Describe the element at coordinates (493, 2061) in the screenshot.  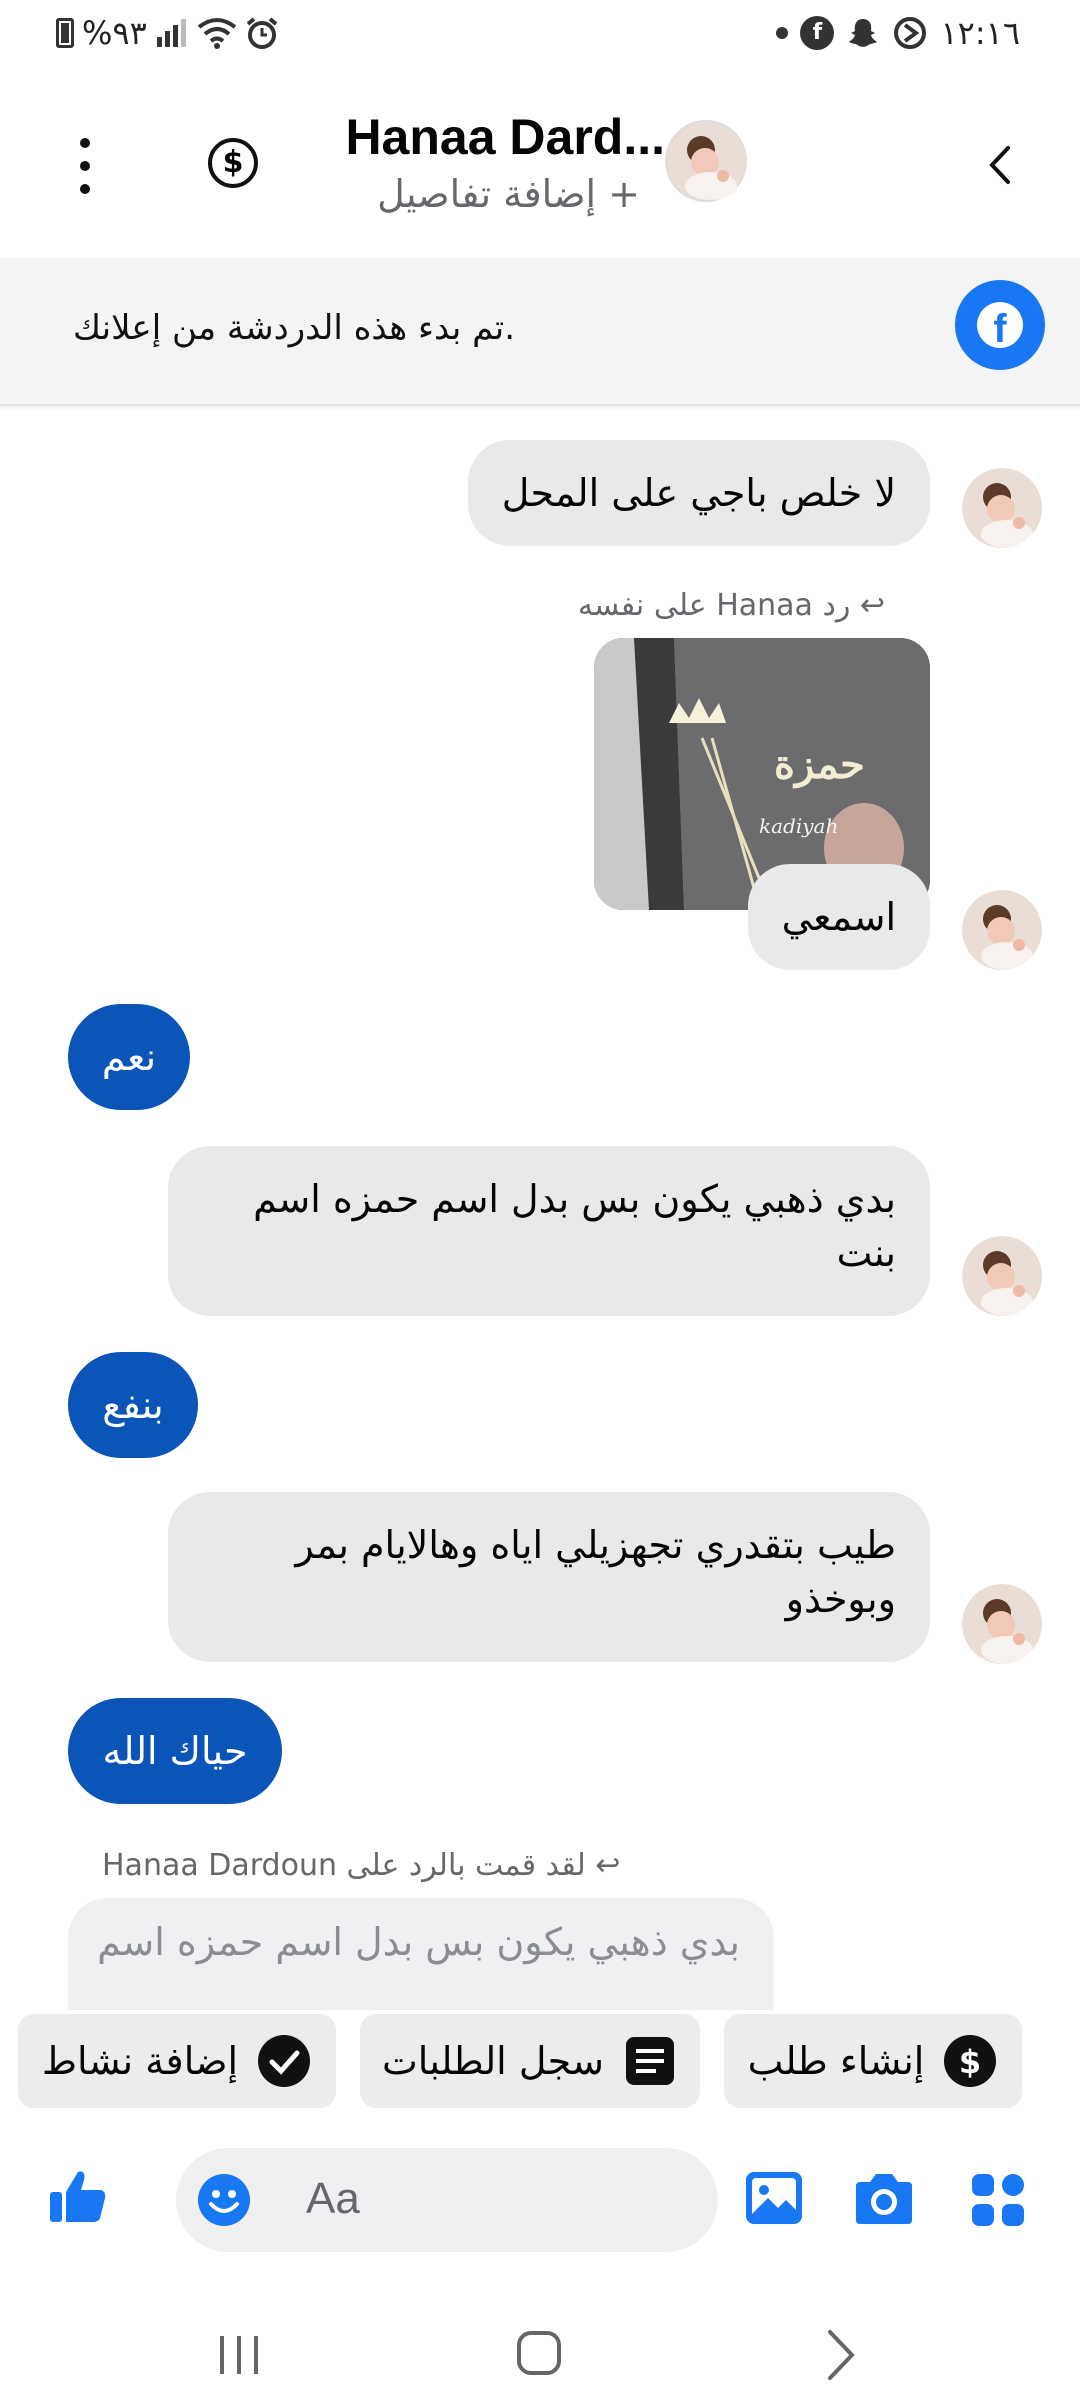
I see `chip-label: سجل الطلبات` at that location.